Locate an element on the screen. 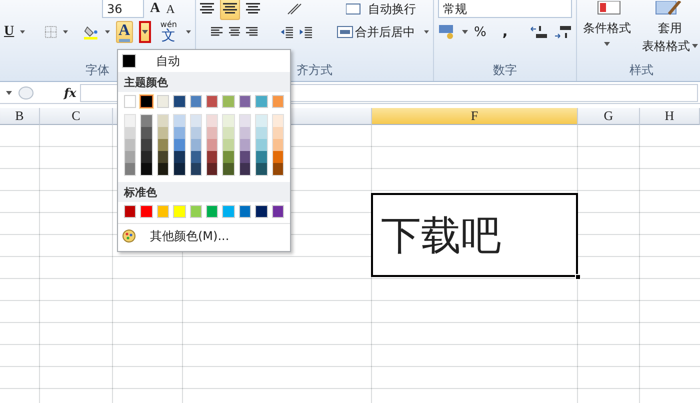  align-middle-button is located at coordinates (230, 10).